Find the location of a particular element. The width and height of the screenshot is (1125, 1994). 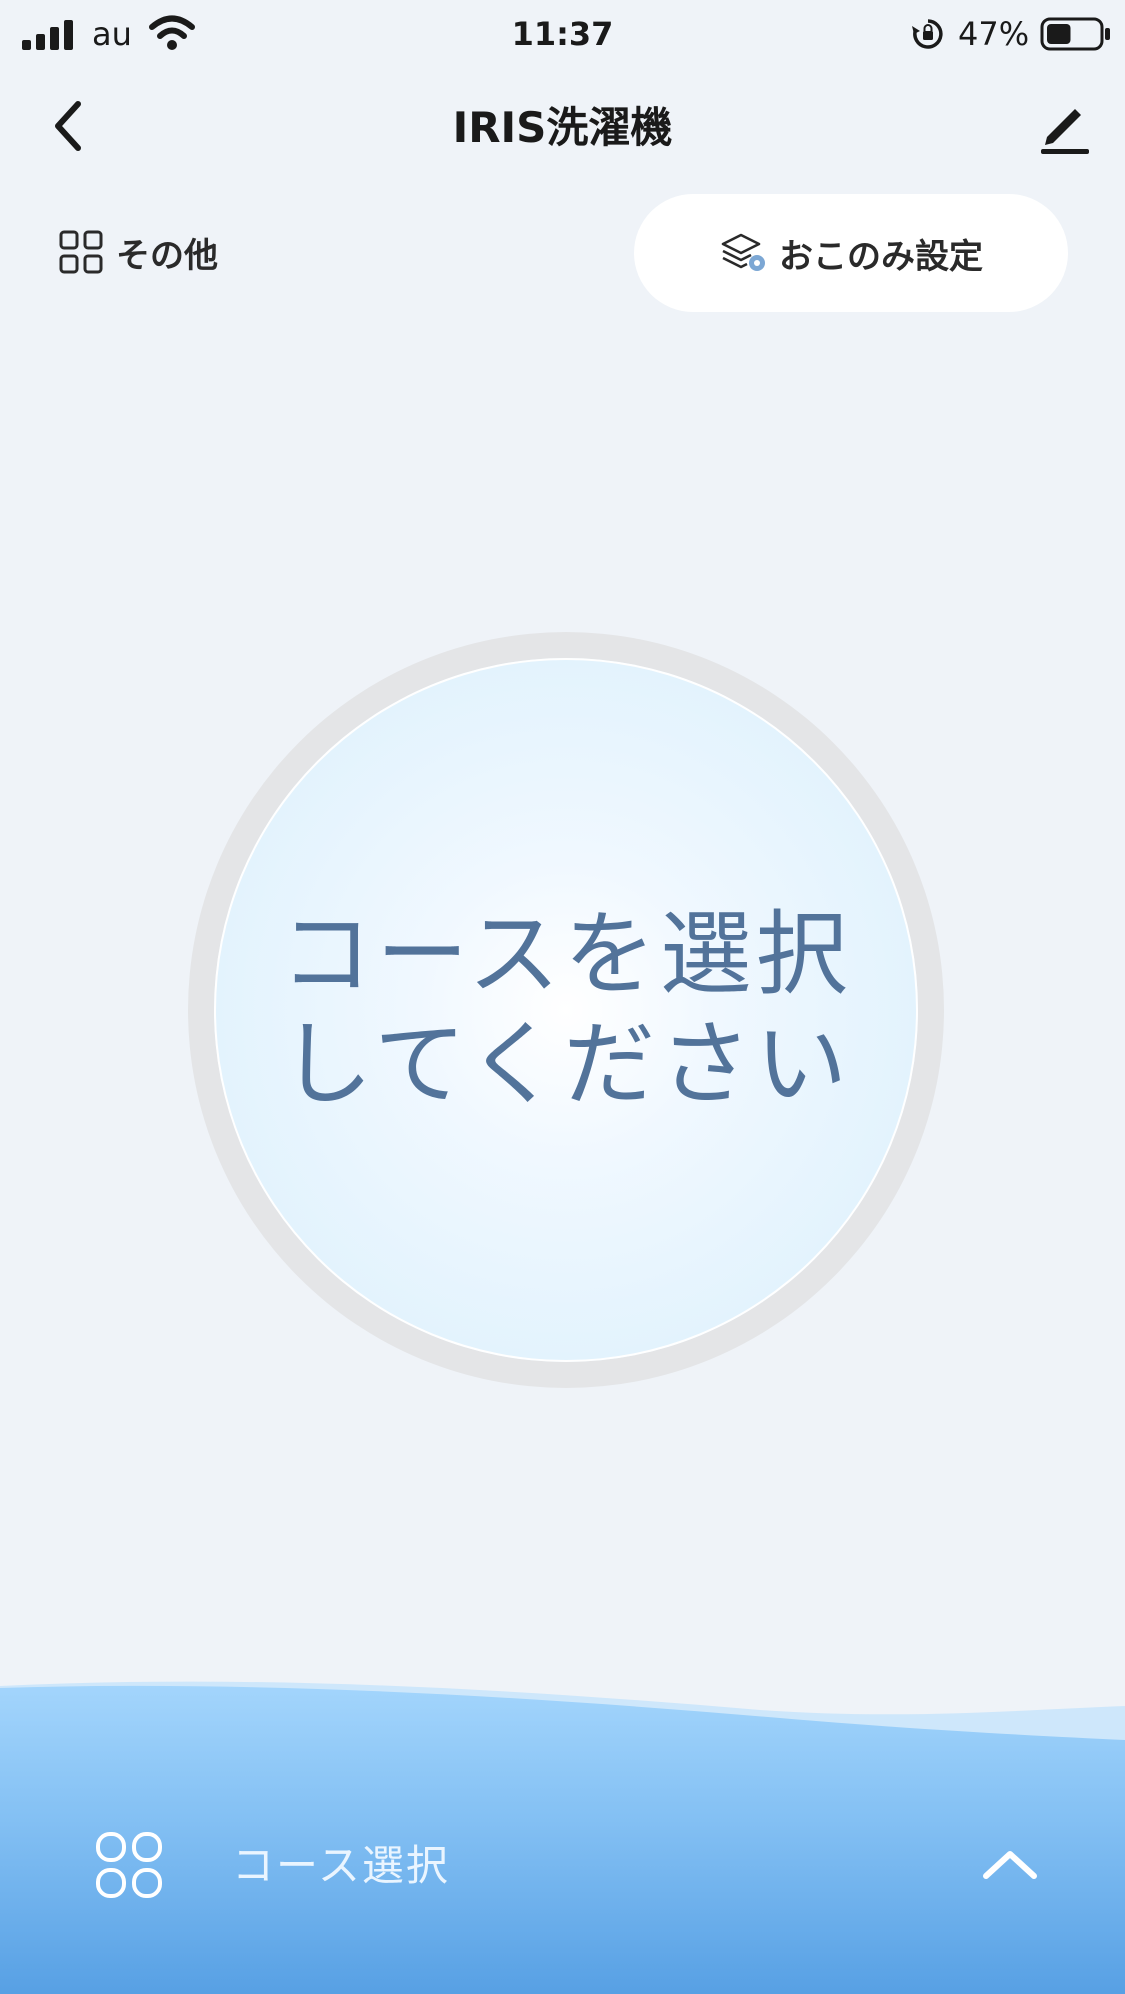

grid-rounded-icon is located at coordinates (129, 1865).